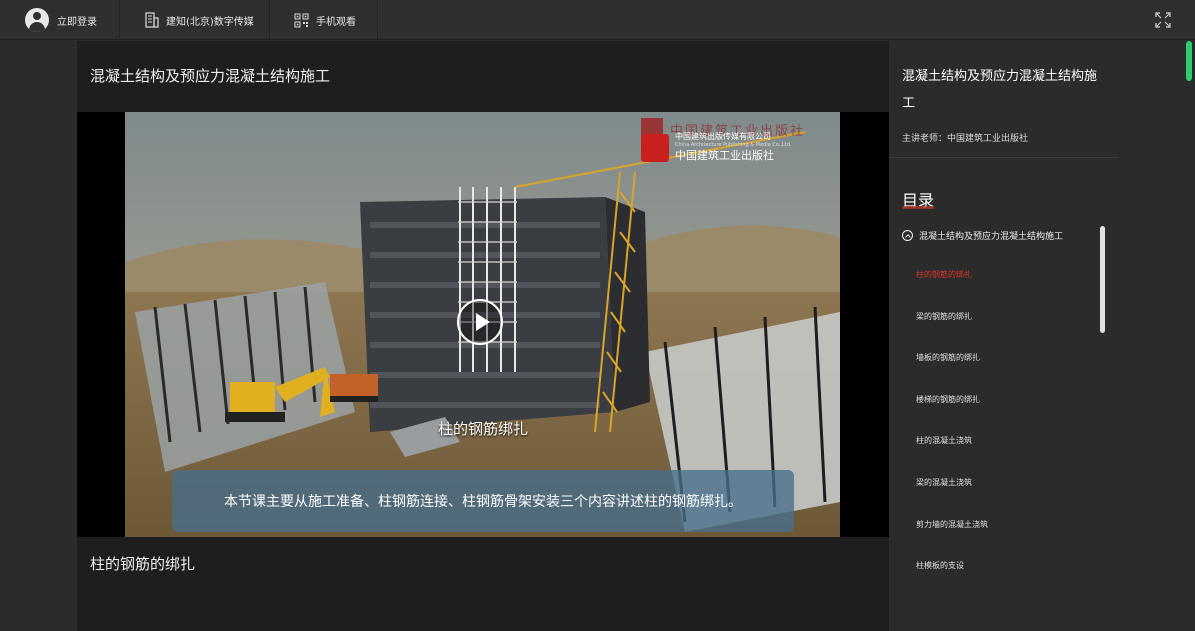 The width and height of the screenshot is (1195, 631). What do you see at coordinates (952, 291) in the screenshot?
I see `toc-item: 柱的钢筋的绑扎` at bounding box center [952, 291].